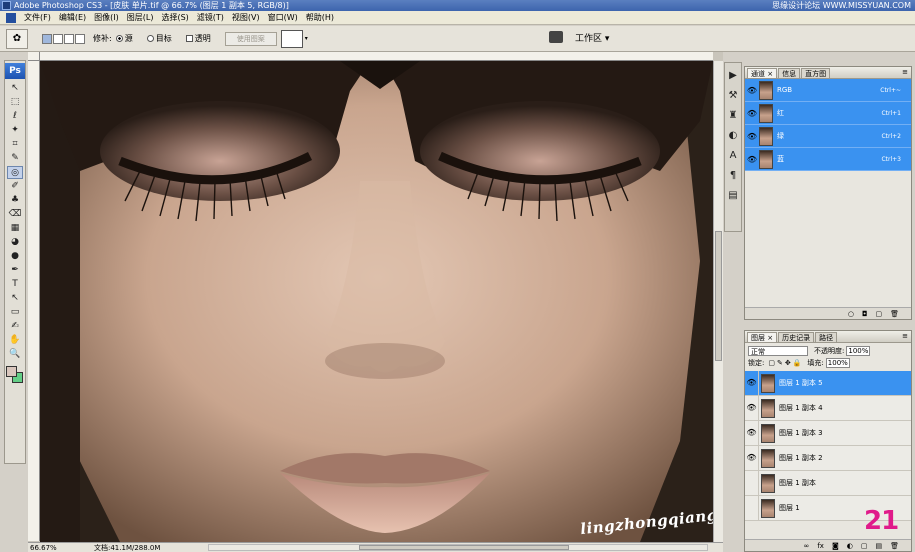  Describe the element at coordinates (17, 38) in the screenshot. I see `tool-preset-picker: ✿` at that location.